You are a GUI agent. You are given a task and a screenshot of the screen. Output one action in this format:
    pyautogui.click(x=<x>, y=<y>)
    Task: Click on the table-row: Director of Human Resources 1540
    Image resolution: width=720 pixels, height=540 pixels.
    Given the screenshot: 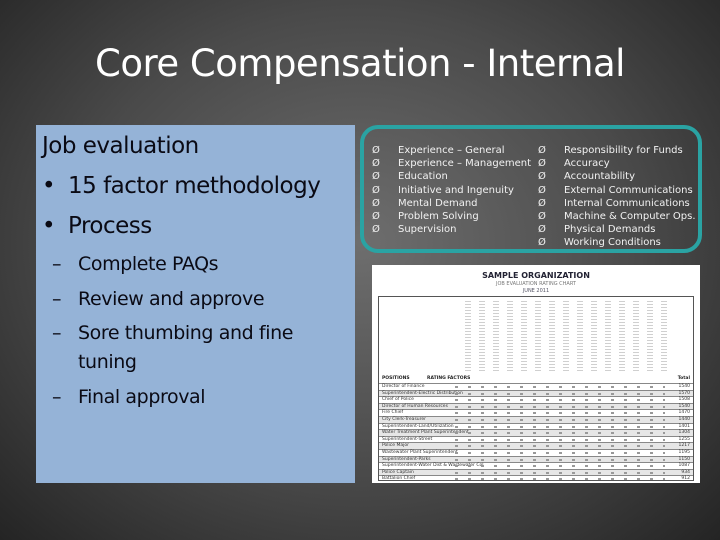 What is the action you would take?
    pyautogui.click(x=536, y=406)
    